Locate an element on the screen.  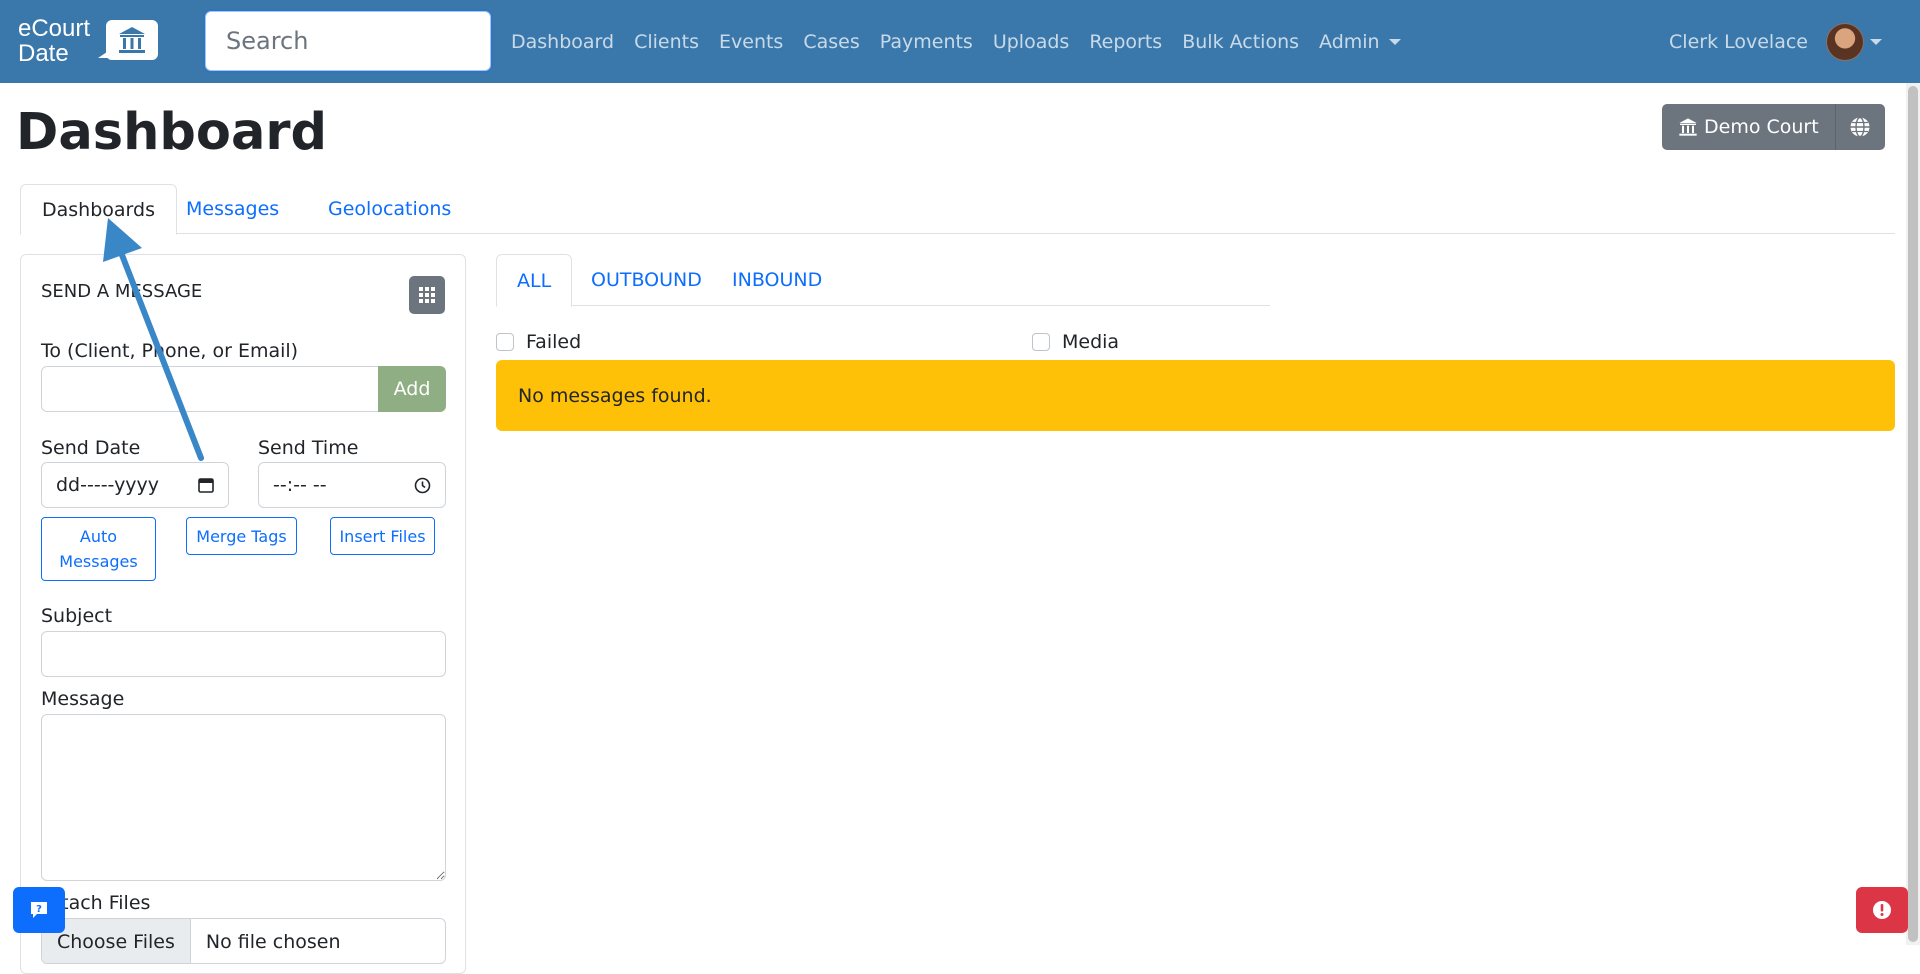
court-button: Demo Court is located at coordinates (1748, 127).